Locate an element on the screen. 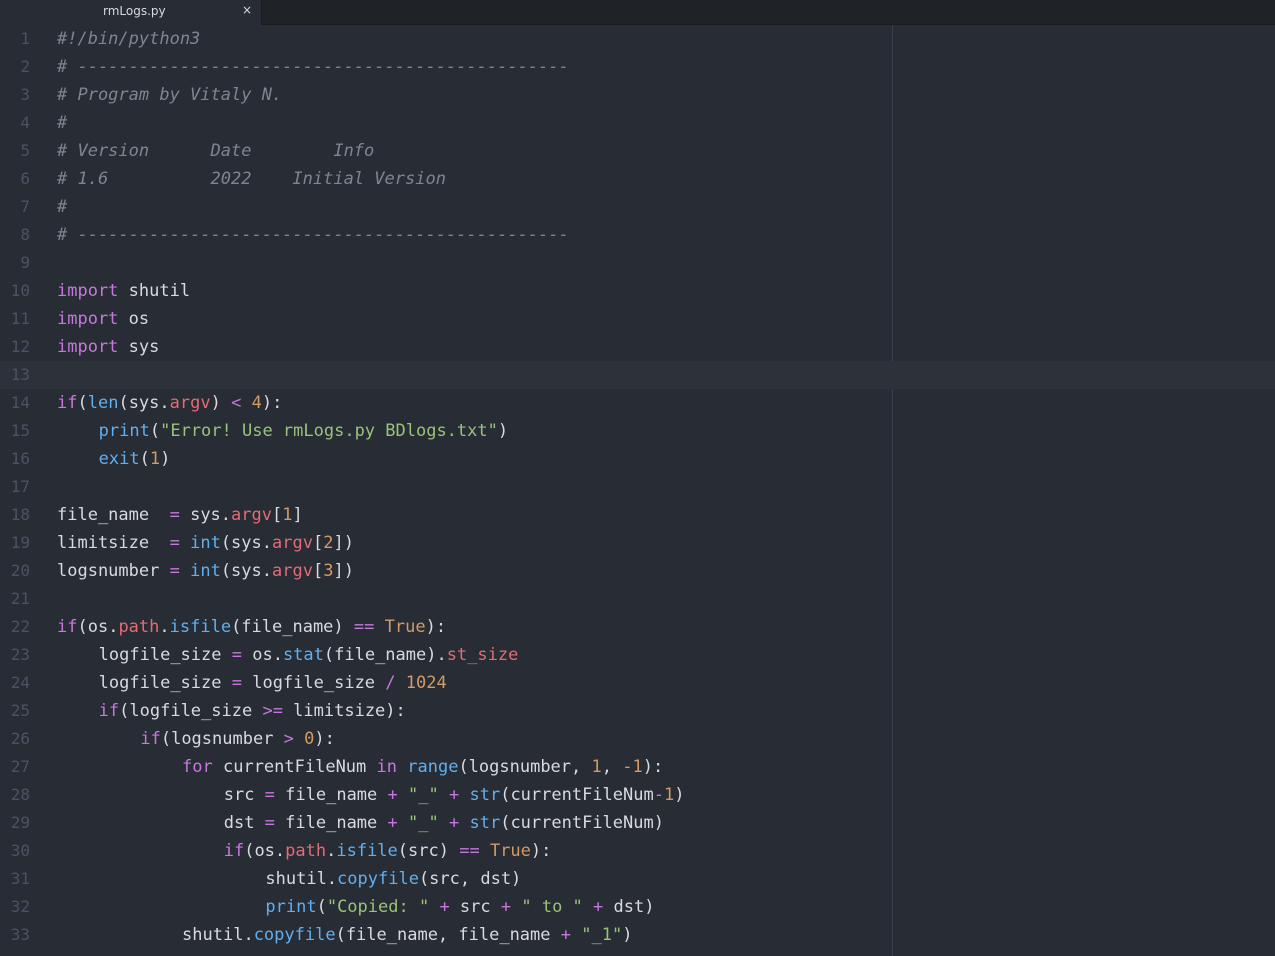 Image resolution: width=1275 pixels, height=956 pixels. line-number: 32 is located at coordinates (20, 906).